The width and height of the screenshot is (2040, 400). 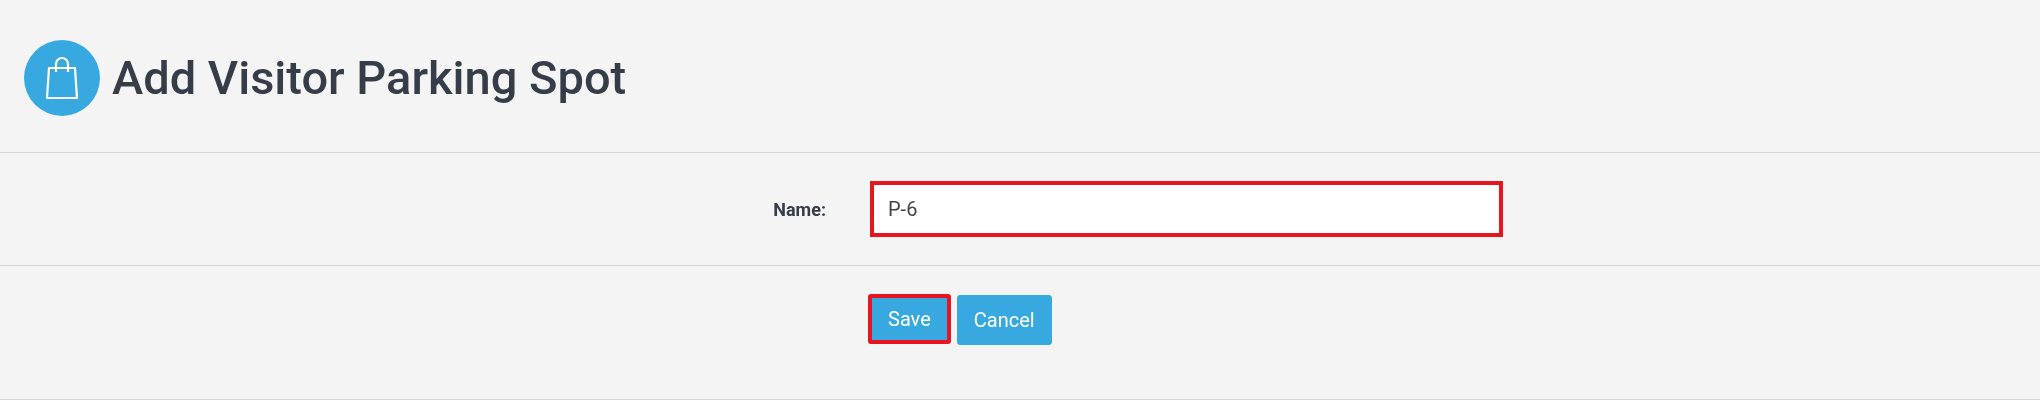 What do you see at coordinates (909, 319) in the screenshot?
I see `form-button: Save` at bounding box center [909, 319].